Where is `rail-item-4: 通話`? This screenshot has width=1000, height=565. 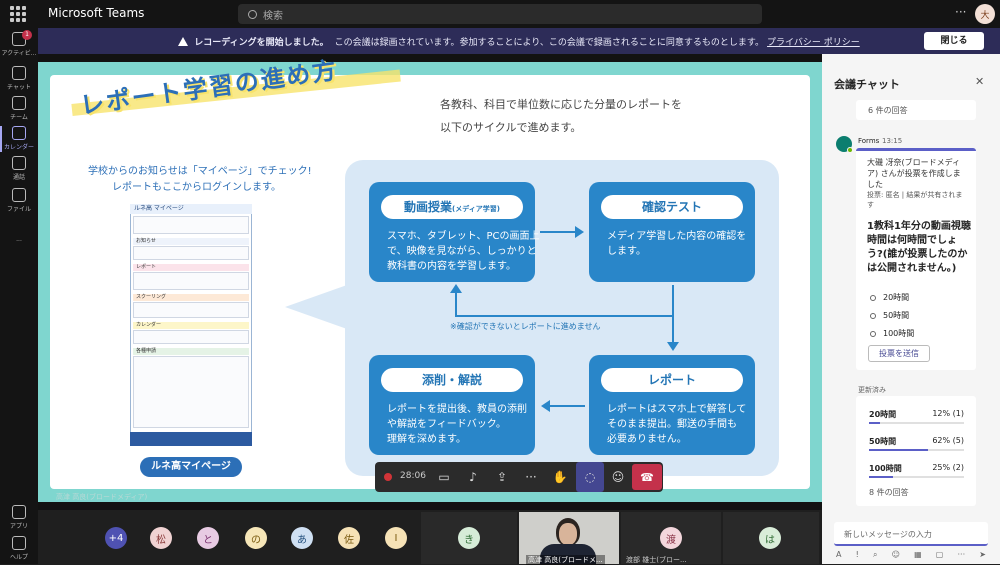 rail-item-4: 通話 is located at coordinates (19, 168).